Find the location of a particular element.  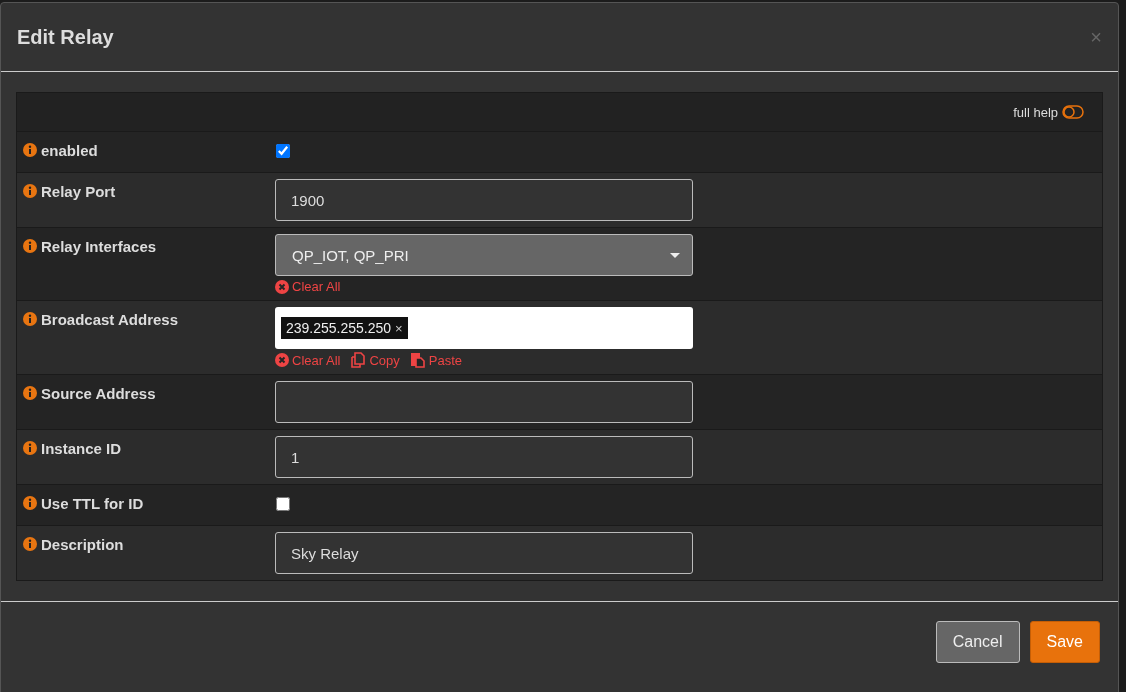

field-label: Source Address is located at coordinates (98, 393).